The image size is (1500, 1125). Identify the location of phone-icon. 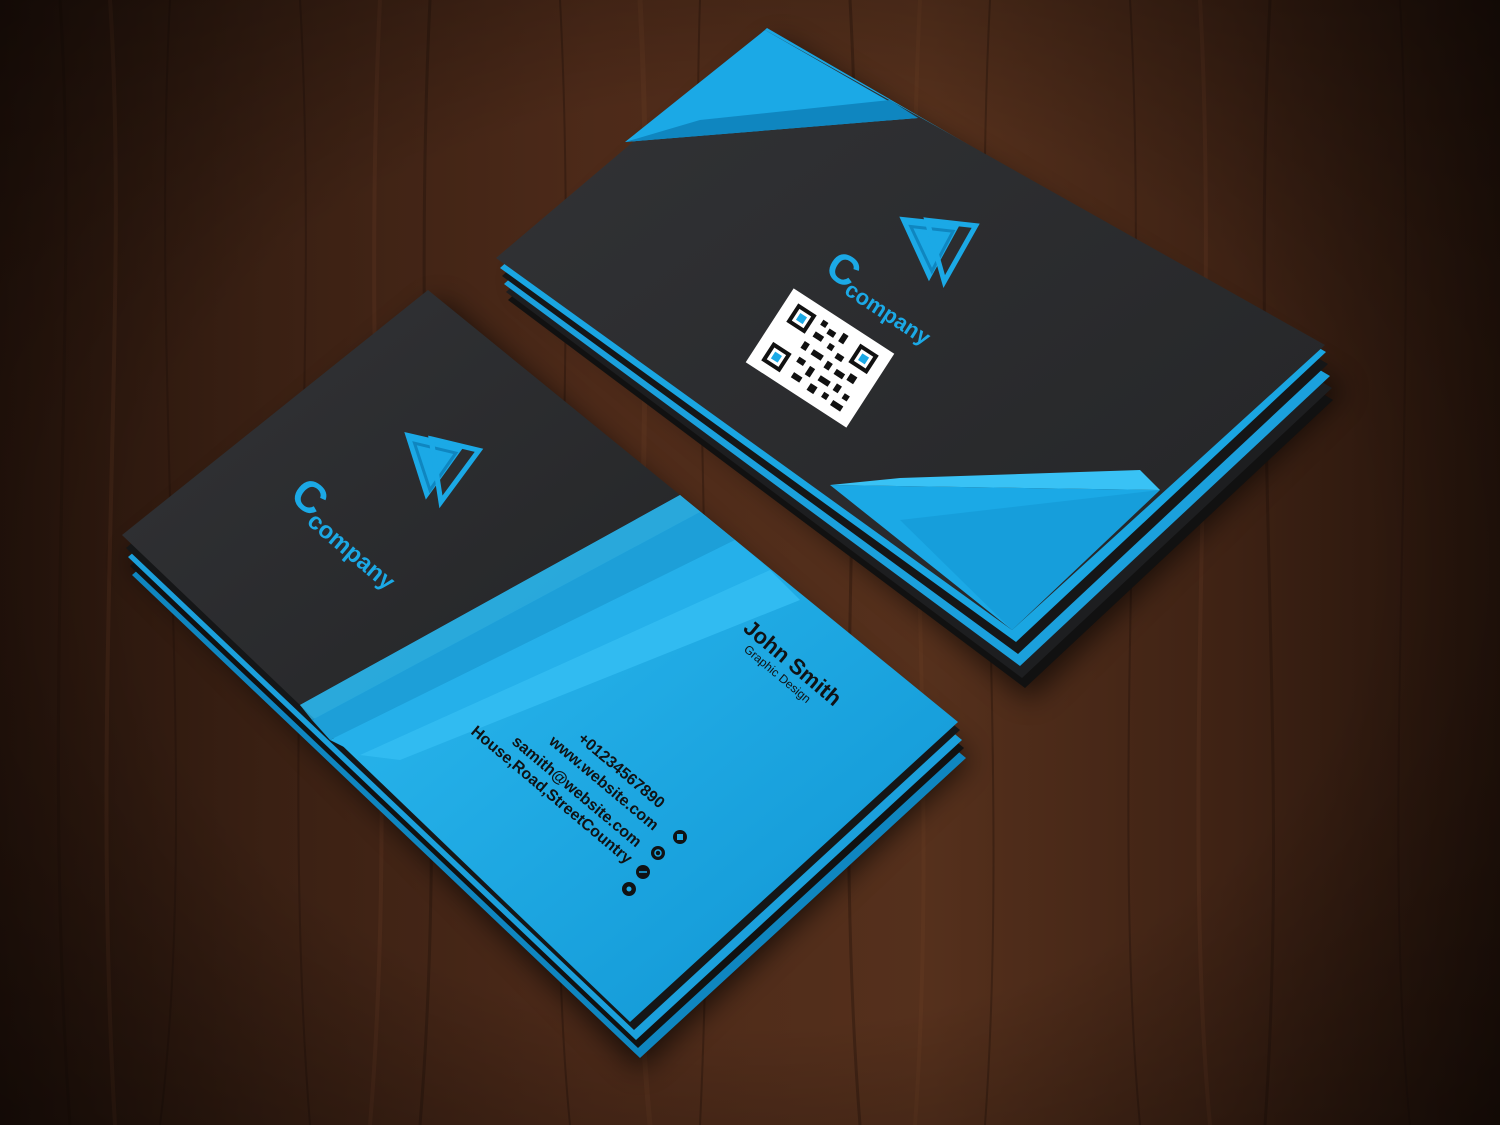
(680, 837).